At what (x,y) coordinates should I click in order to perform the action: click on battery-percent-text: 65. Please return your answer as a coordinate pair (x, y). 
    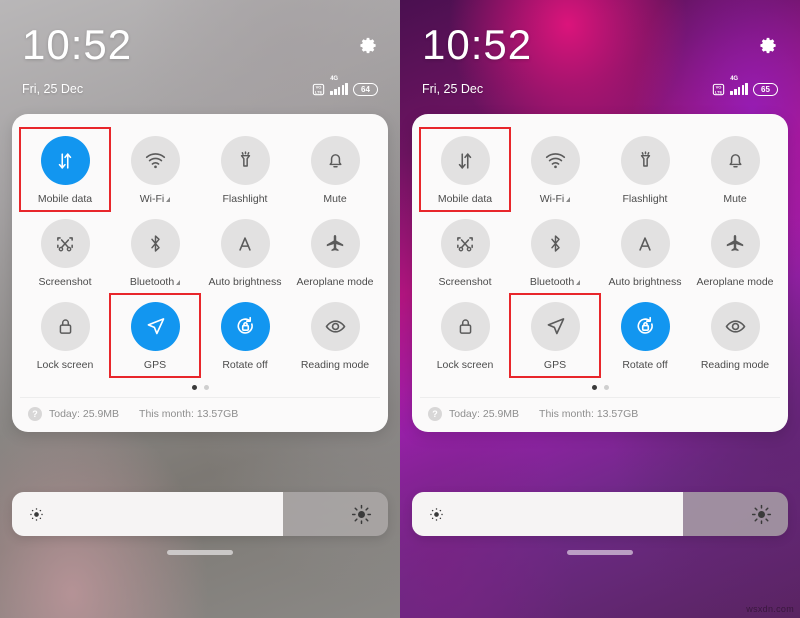
    Looking at the image, I should click on (765, 89).